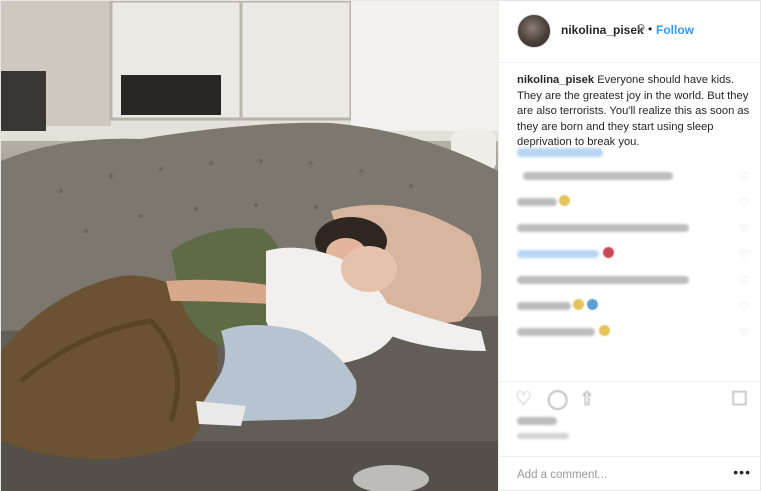  I want to click on post-header: nikolina_pisek ⭘ • Follow, so click(630, 32).